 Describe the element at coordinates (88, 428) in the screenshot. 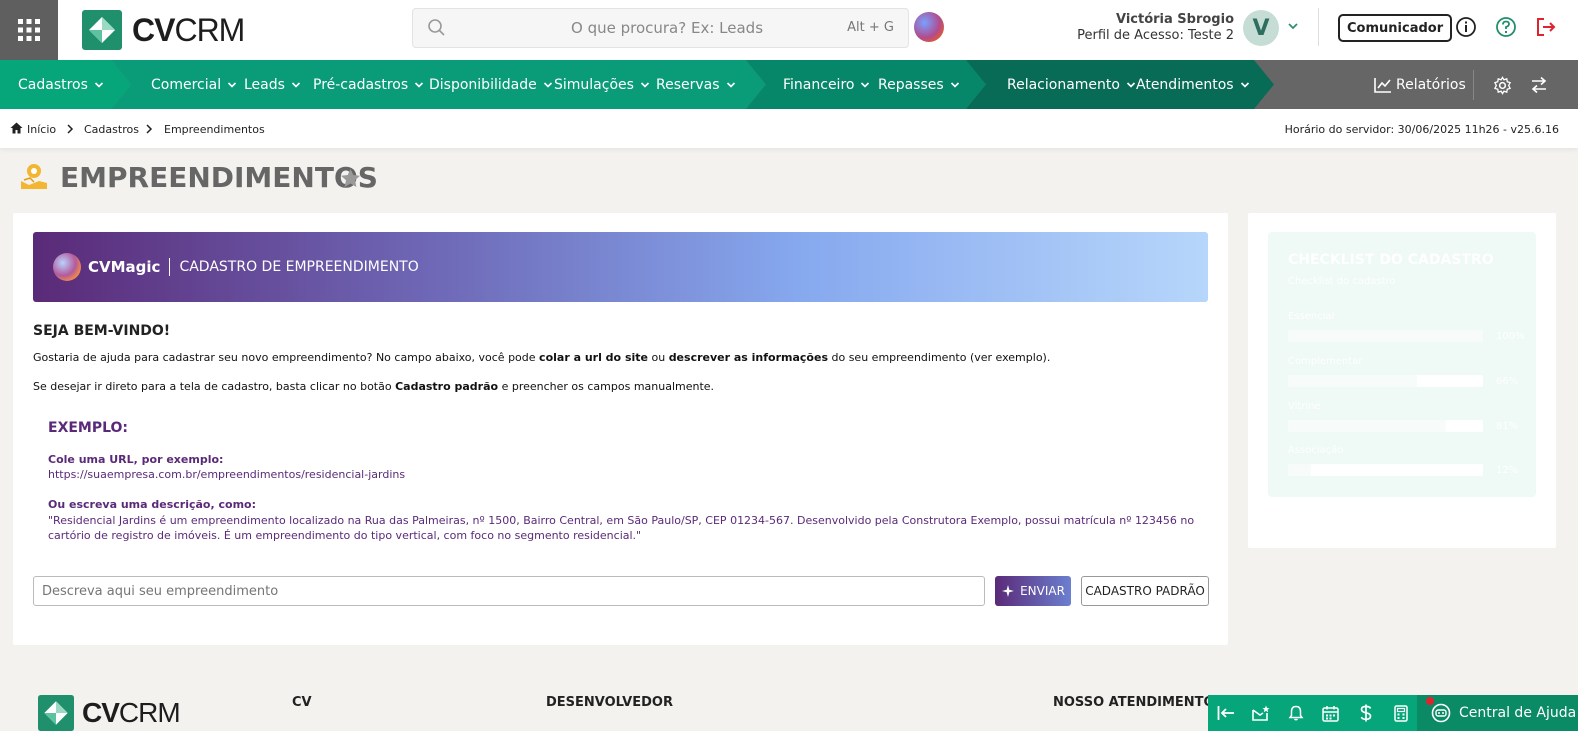

I see `example-heading: EXEMPLO:` at that location.